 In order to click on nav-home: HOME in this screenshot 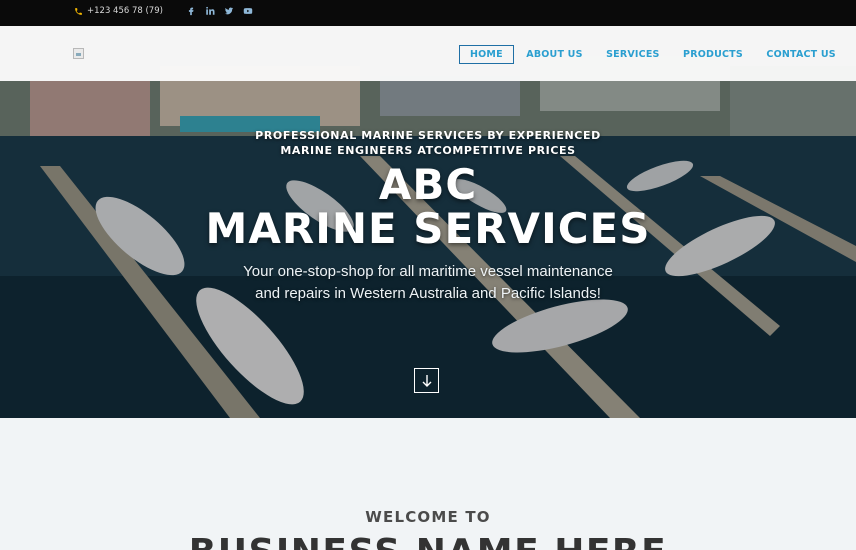, I will do `click(486, 54)`.